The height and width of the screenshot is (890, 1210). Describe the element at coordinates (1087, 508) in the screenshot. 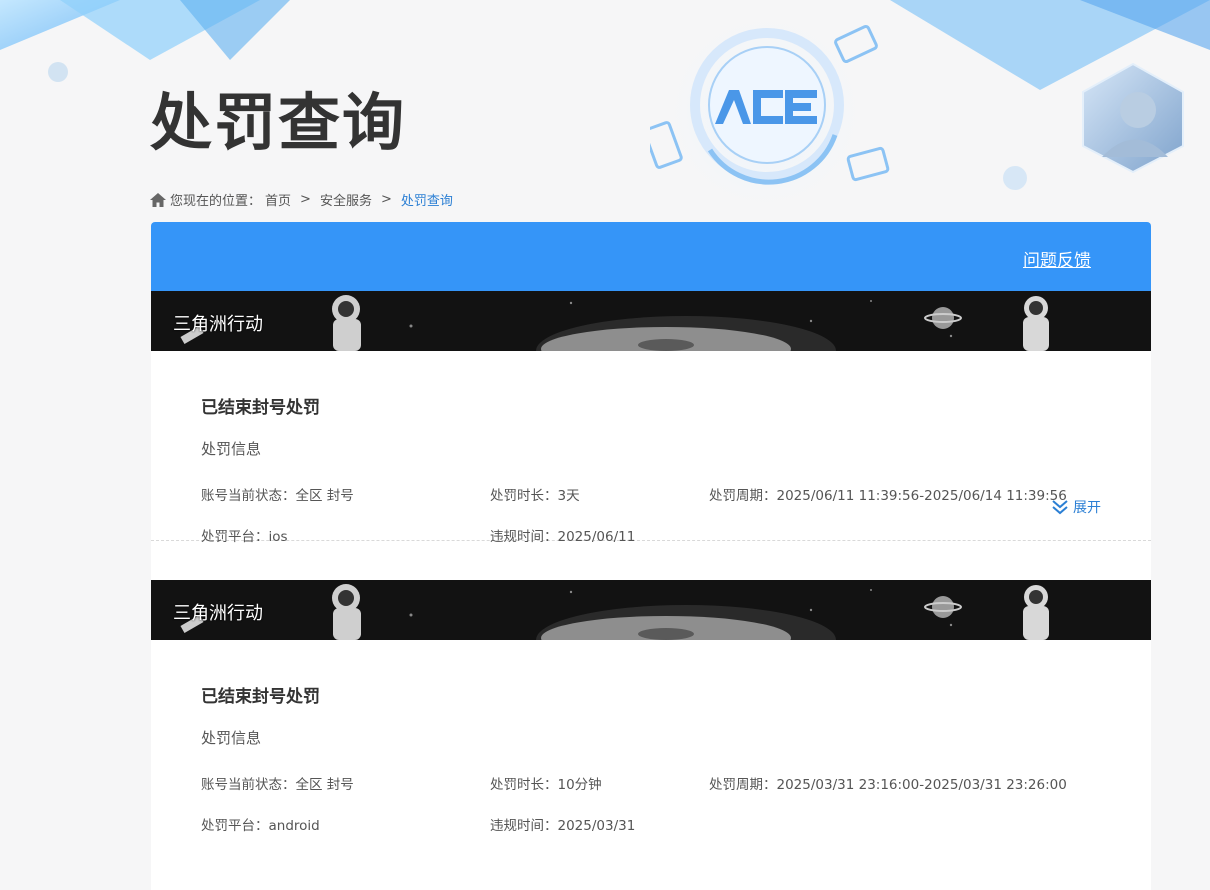

I see `expand-label: 展开` at that location.